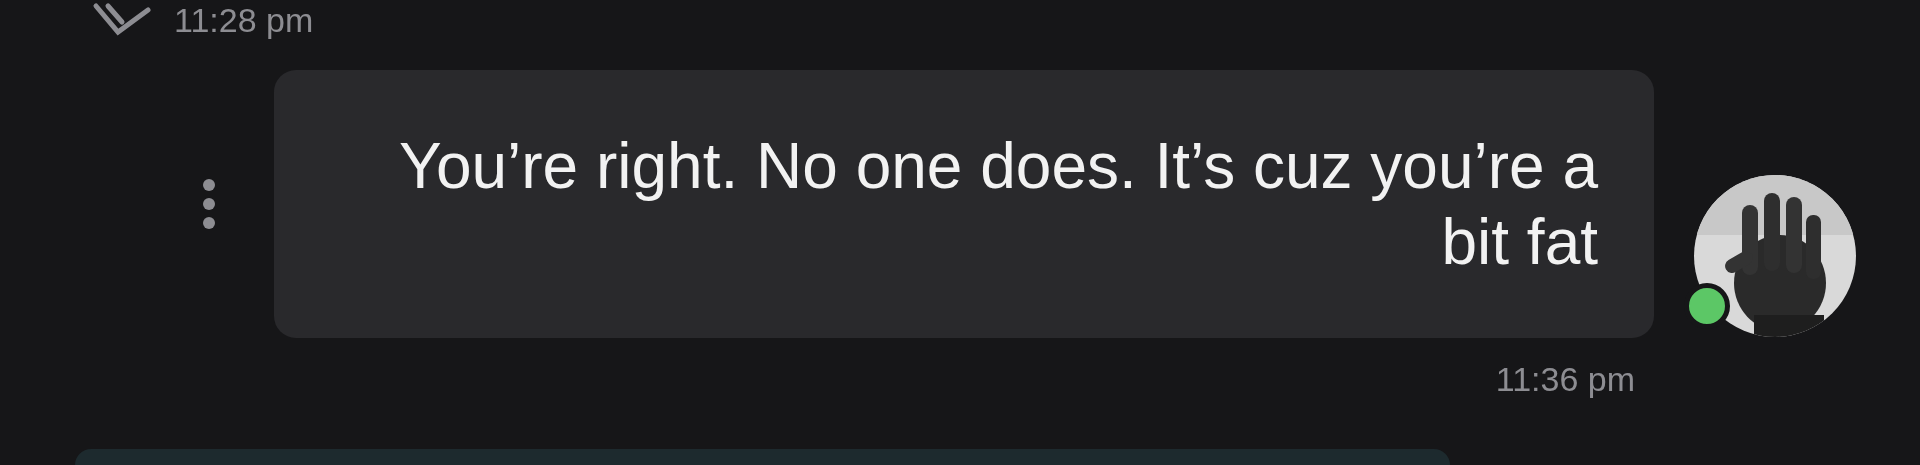 This screenshot has height=465, width=1920. Describe the element at coordinates (209, 204) in the screenshot. I see `more-options-icon` at that location.